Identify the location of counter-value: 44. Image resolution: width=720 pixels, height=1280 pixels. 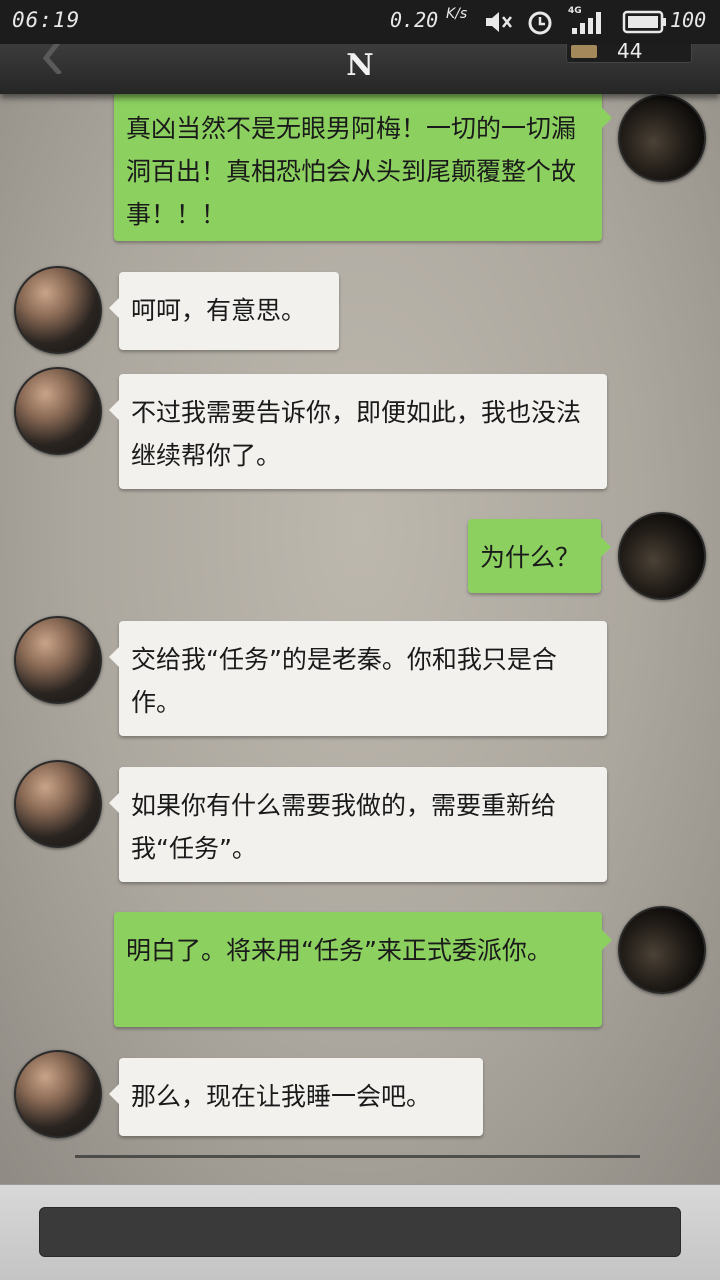
(630, 51).